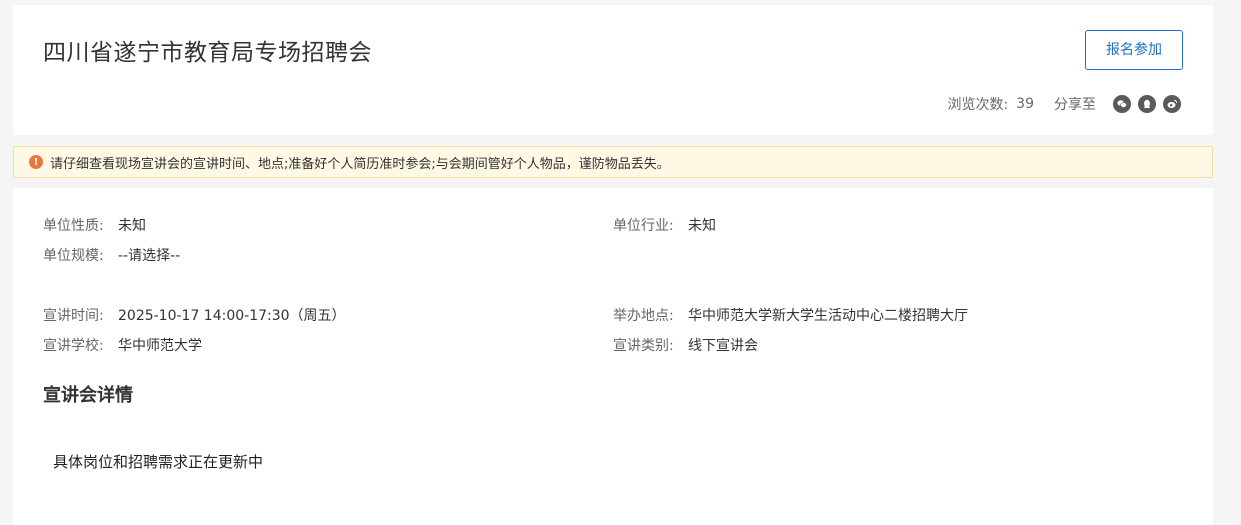  Describe the element at coordinates (207, 53) in the screenshot. I see `page-title: 四川省遂宁市教育局专场招聘会` at that location.